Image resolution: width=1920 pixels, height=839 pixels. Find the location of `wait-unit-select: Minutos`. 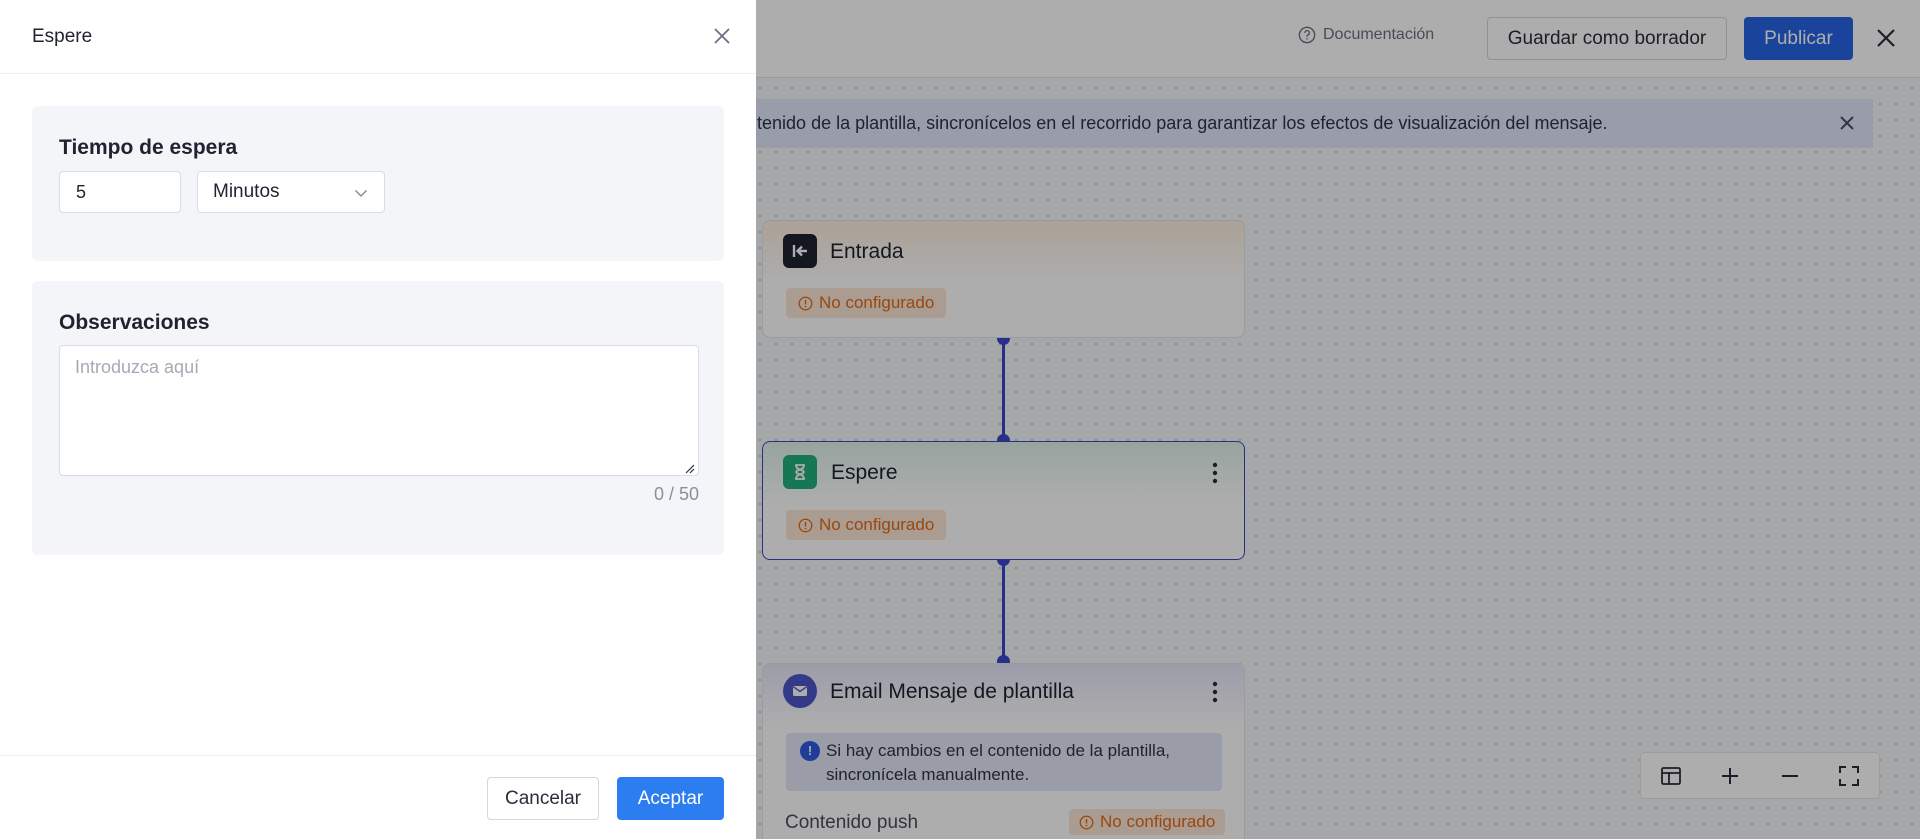

wait-unit-select: Minutos is located at coordinates (291, 192).